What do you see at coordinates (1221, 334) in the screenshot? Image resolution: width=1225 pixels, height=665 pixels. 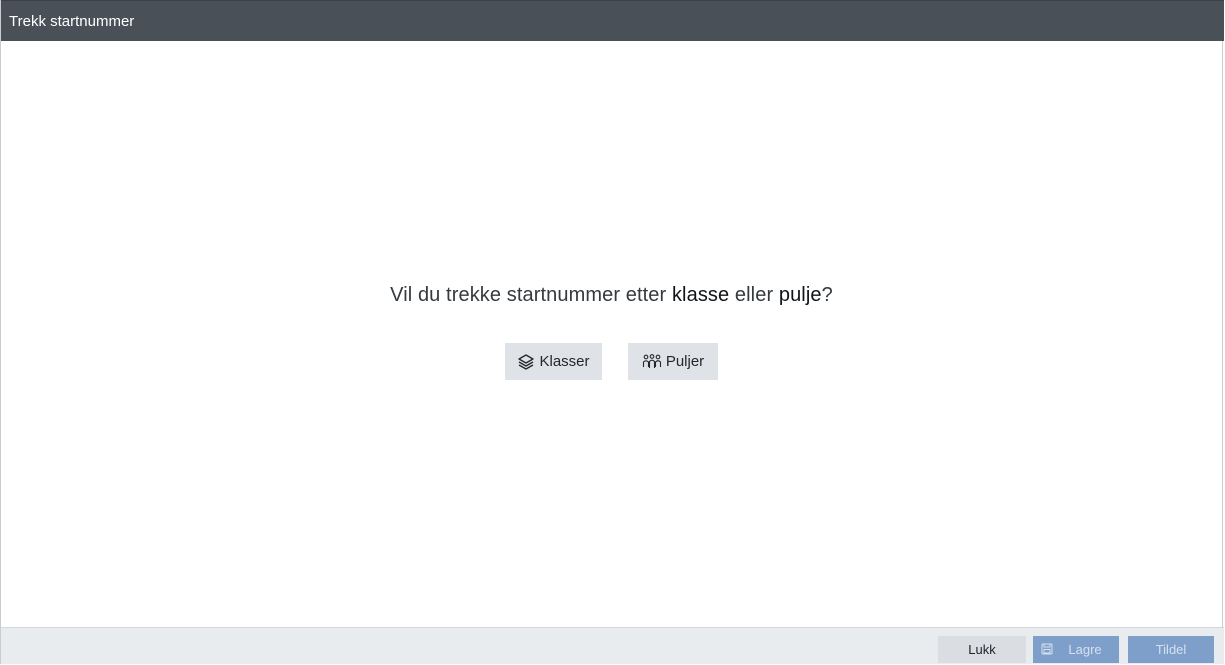 I see `right-edge` at bounding box center [1221, 334].